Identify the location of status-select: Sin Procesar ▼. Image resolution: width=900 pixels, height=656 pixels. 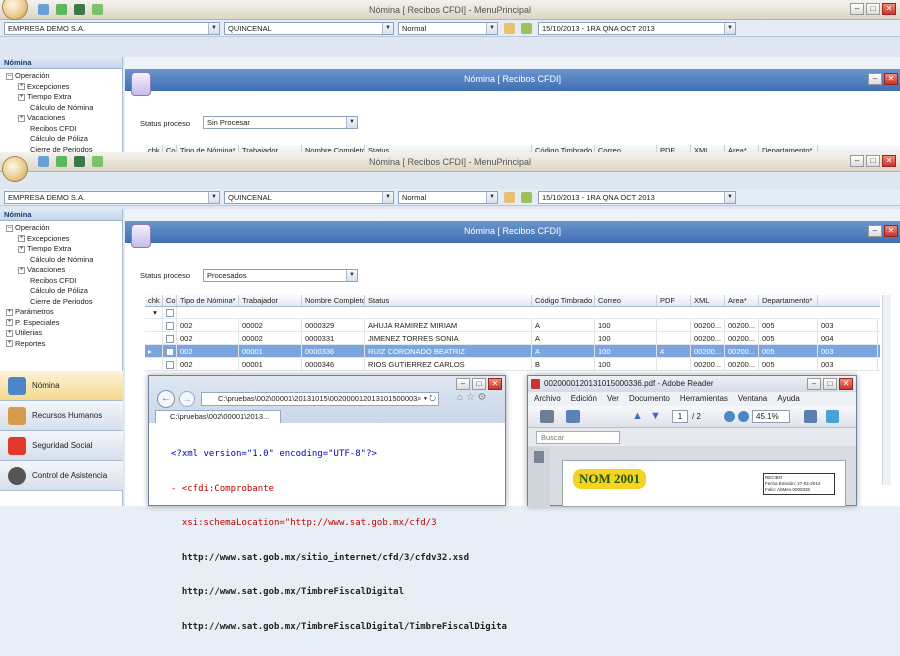
(280, 122).